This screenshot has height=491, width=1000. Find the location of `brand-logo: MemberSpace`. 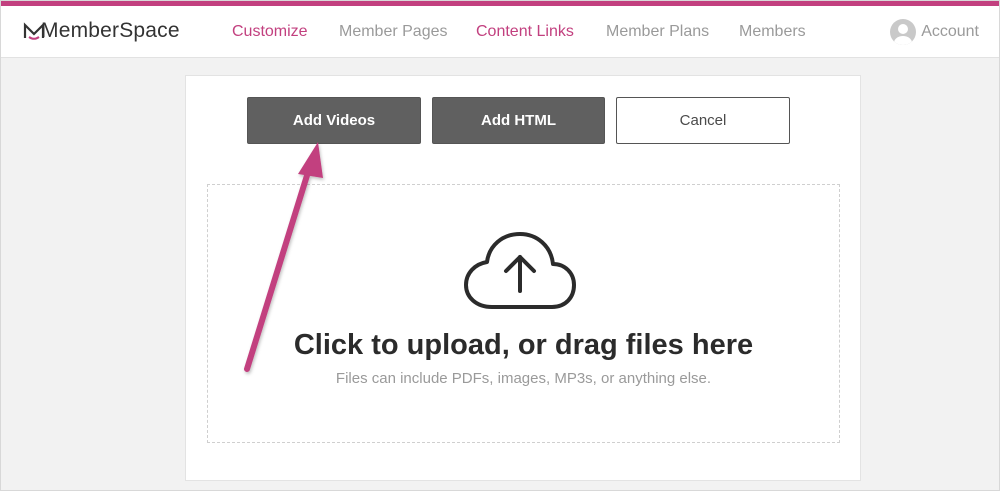

brand-logo: MemberSpace is located at coordinates (101, 31).